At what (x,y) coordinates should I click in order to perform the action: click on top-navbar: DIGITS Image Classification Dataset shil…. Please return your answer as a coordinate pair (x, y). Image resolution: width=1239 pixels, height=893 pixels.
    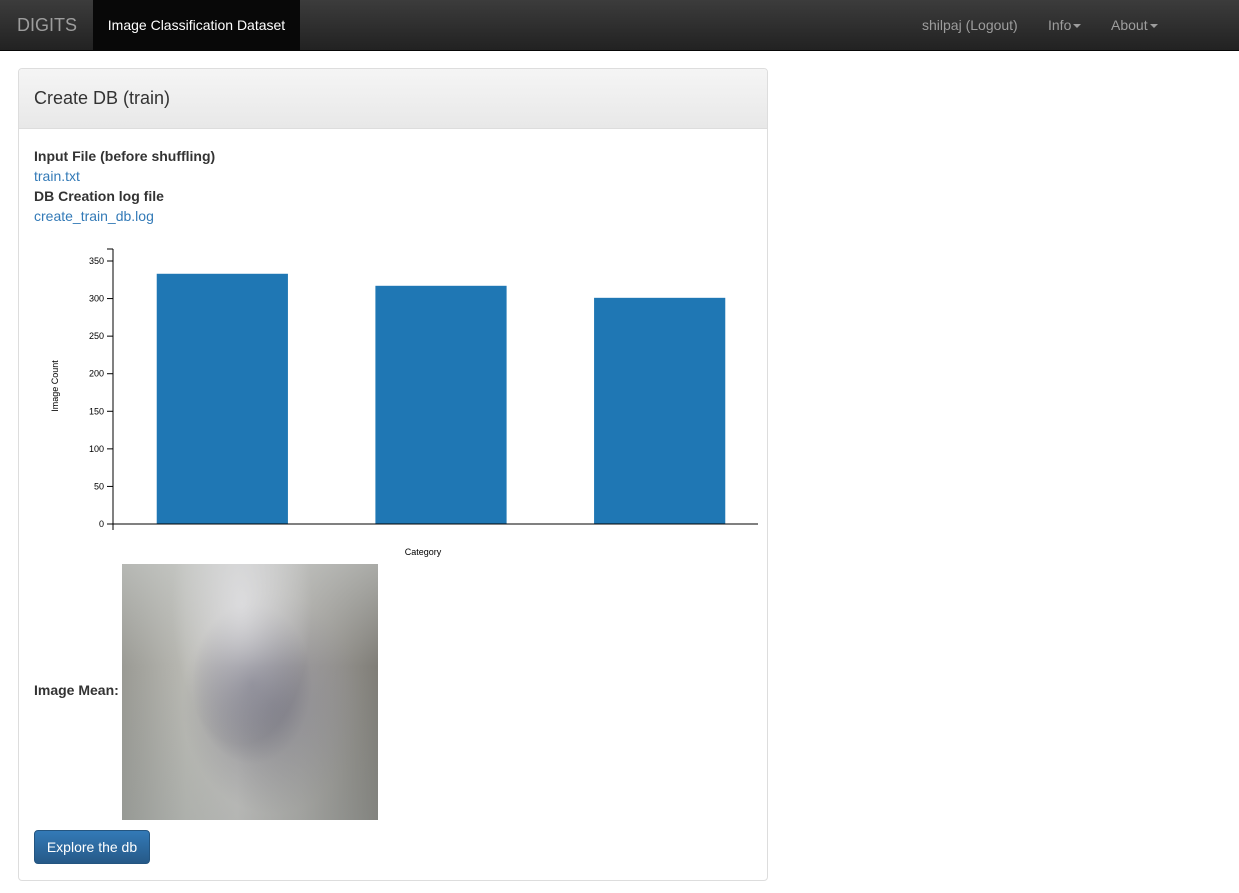
    Looking at the image, I should click on (619, 25).